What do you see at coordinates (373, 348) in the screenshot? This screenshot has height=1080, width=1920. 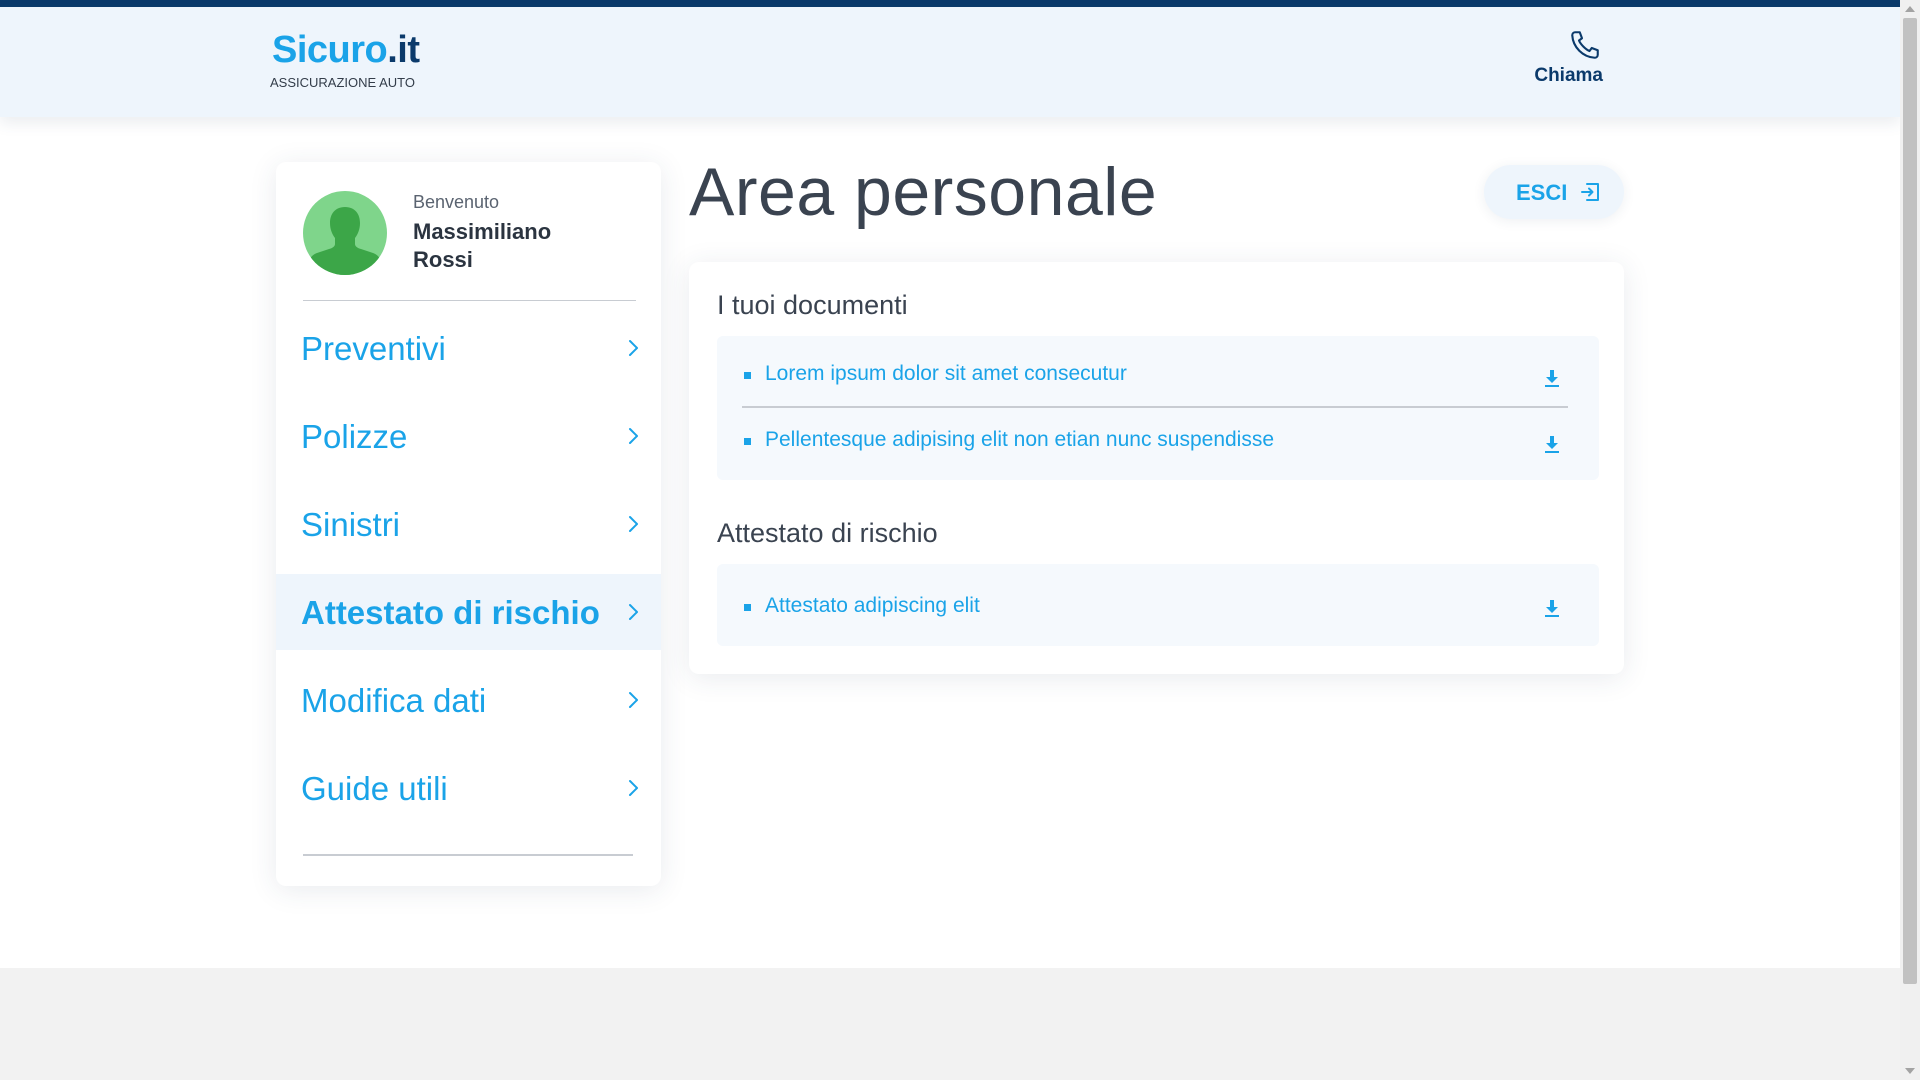 I see `sidebar-item-label: Preventivi` at bounding box center [373, 348].